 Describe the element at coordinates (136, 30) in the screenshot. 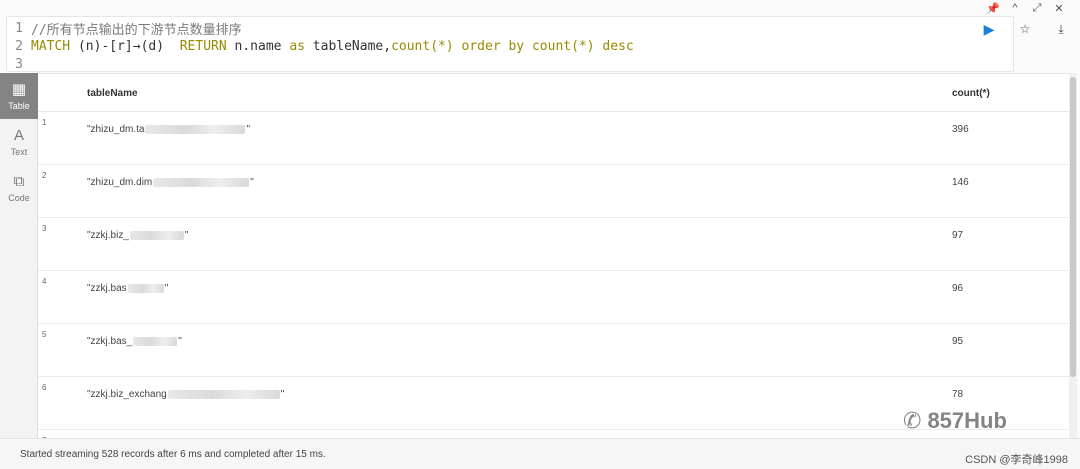

I see `query-comment: //所有节点输出的下游节点数量排序` at that location.